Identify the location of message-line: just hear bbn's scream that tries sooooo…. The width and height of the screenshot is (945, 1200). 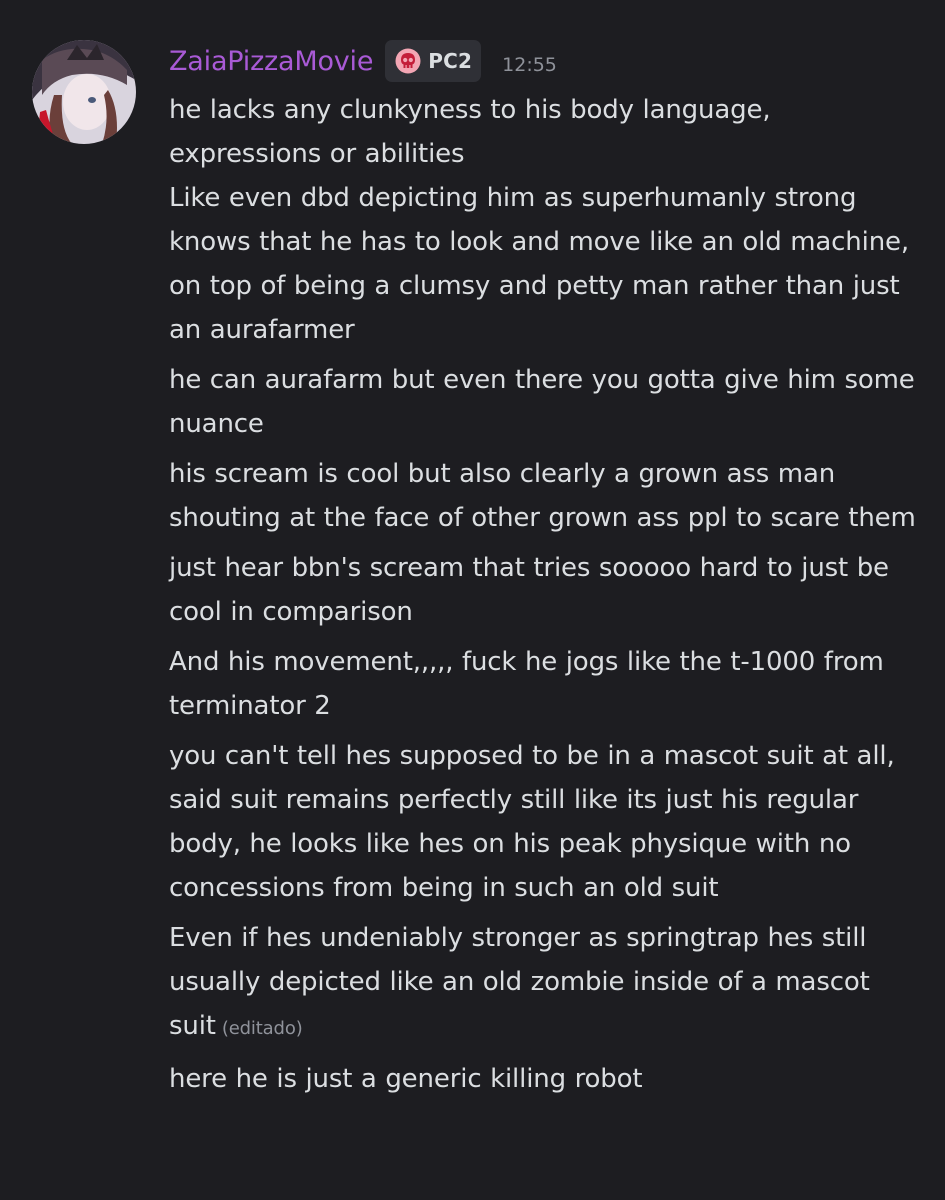
(549, 590).